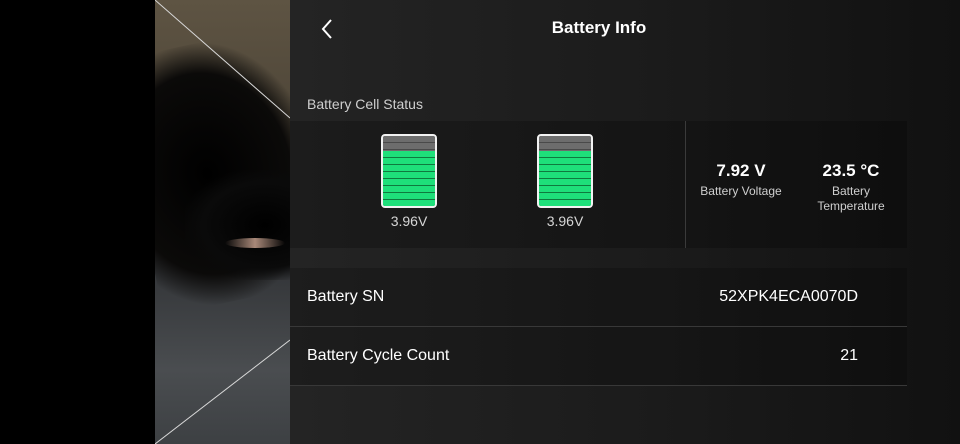 The width and height of the screenshot is (960, 444). Describe the element at coordinates (365, 104) in the screenshot. I see `cell-status-label: Battery Cell Status` at that location.